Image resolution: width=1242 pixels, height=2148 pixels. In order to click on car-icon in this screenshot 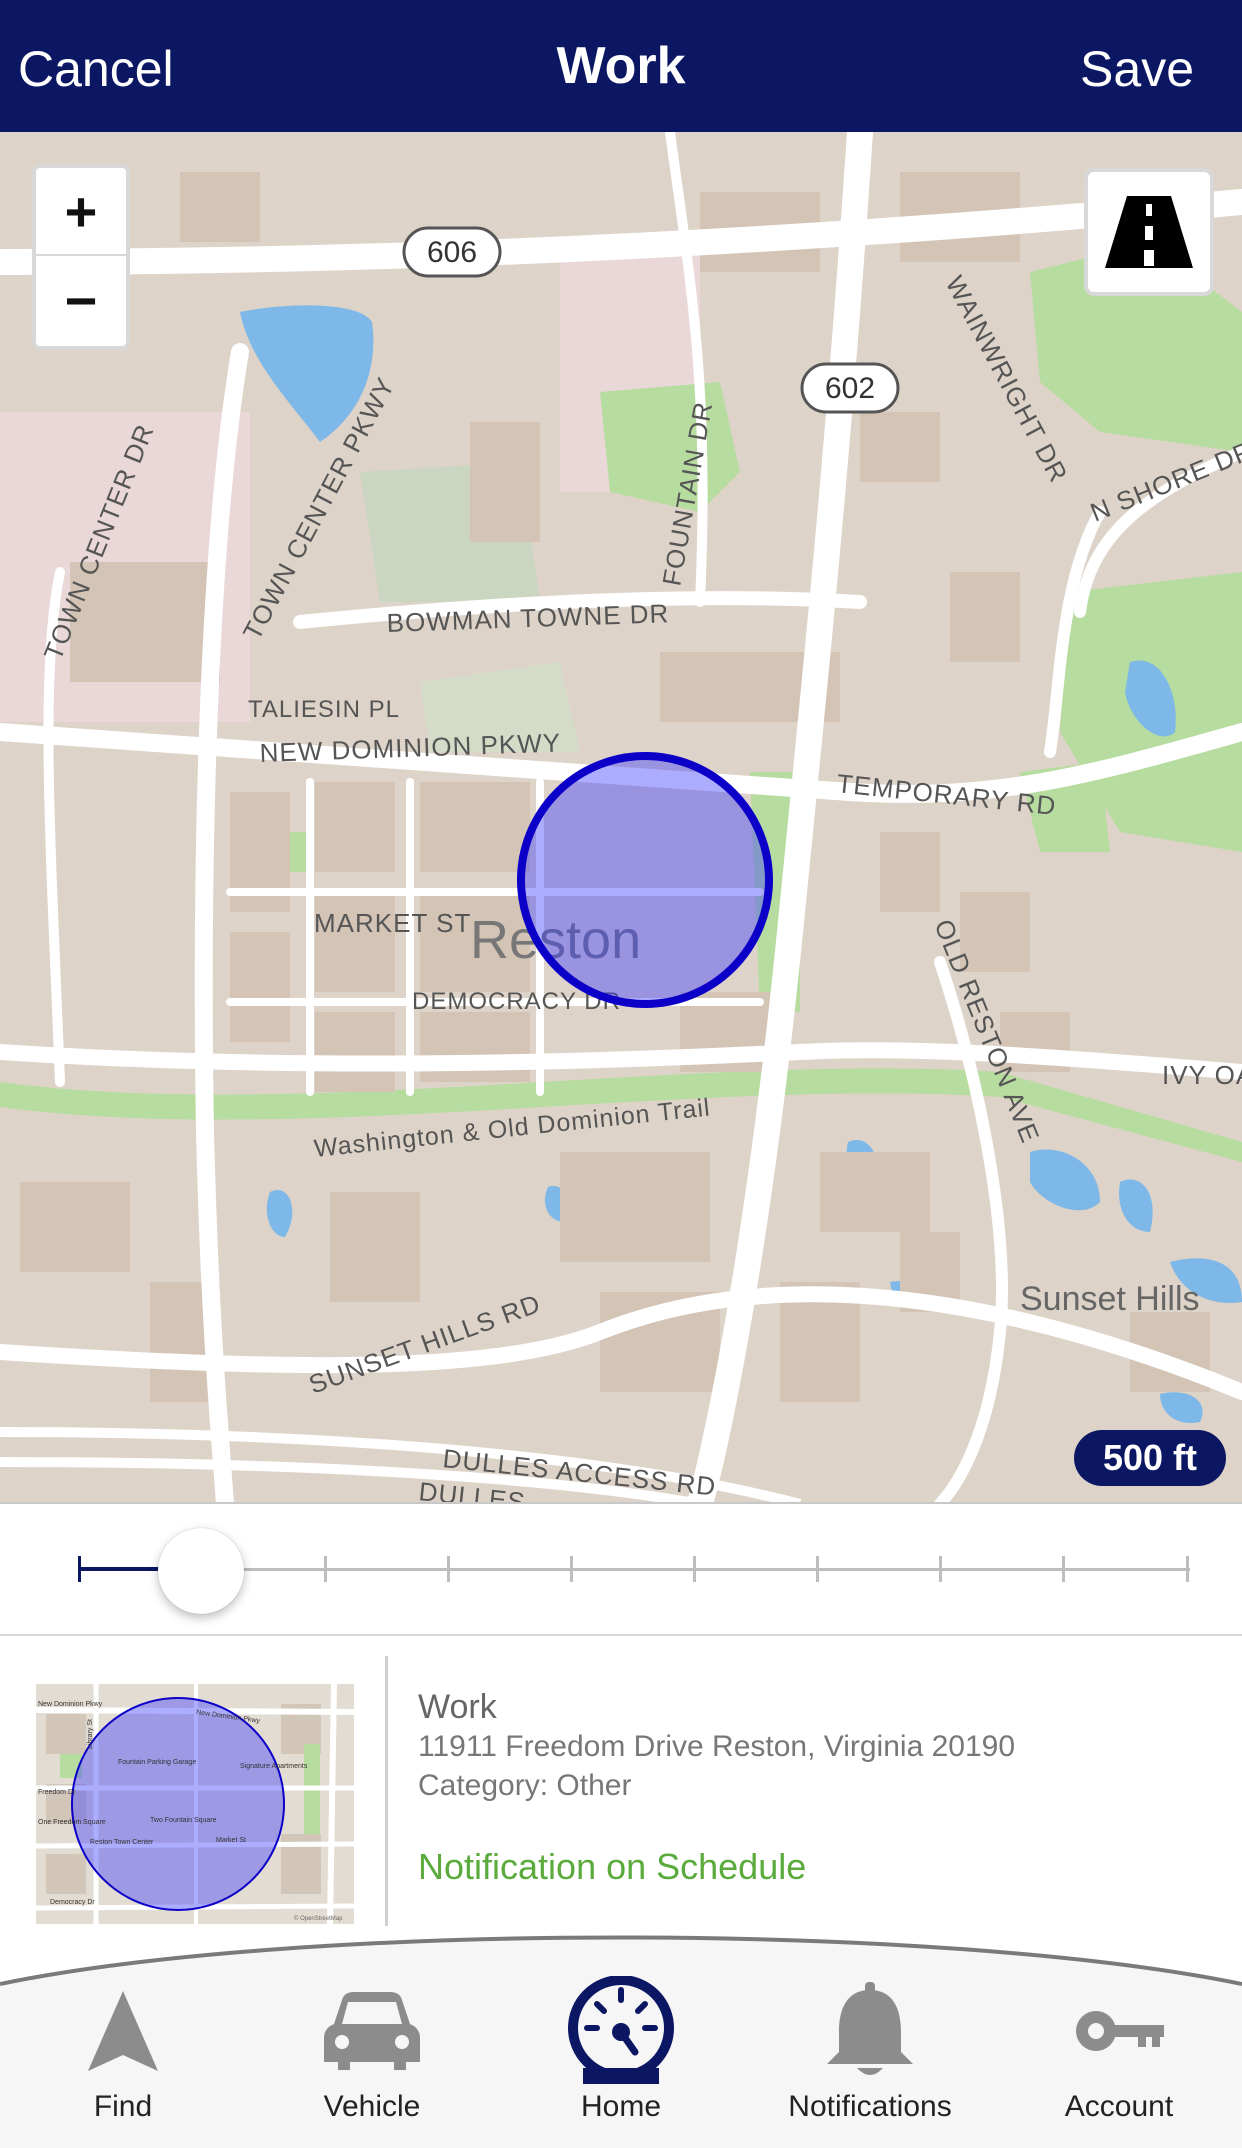, I will do `click(372, 2031)`.